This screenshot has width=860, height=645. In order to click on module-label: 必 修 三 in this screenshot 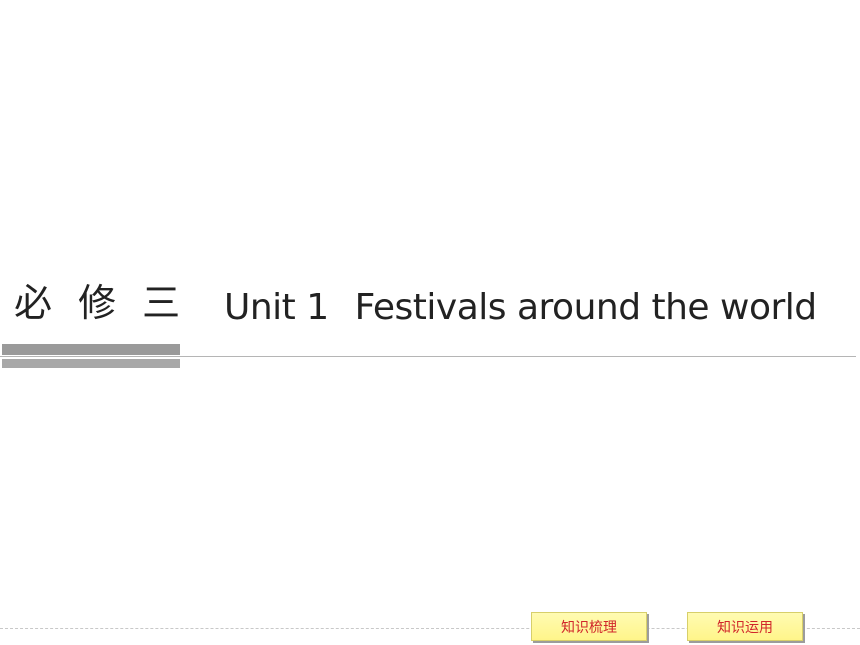, I will do `click(101, 303)`.